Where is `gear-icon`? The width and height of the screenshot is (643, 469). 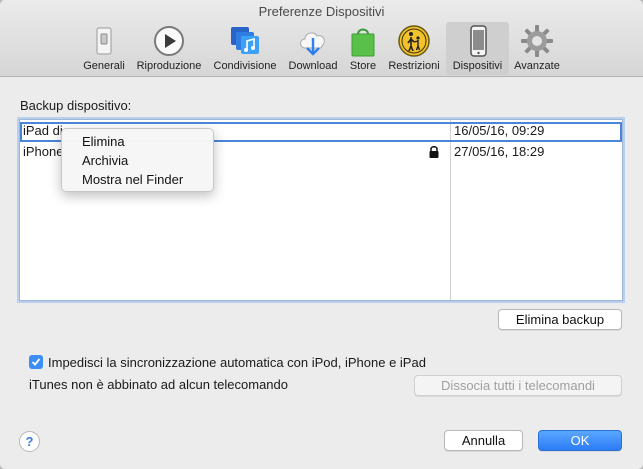
gear-icon is located at coordinates (537, 41).